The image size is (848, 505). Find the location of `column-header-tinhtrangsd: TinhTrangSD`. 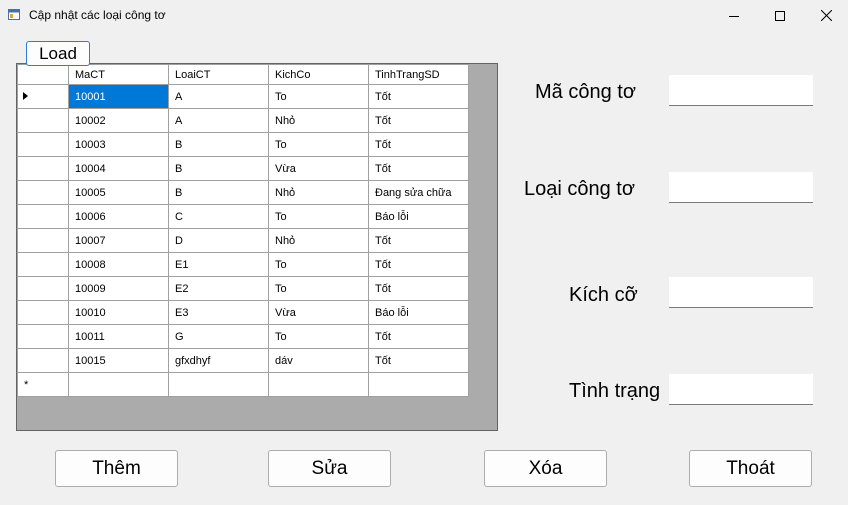

column-header-tinhtrangsd: TinhTrangSD is located at coordinates (418, 74).